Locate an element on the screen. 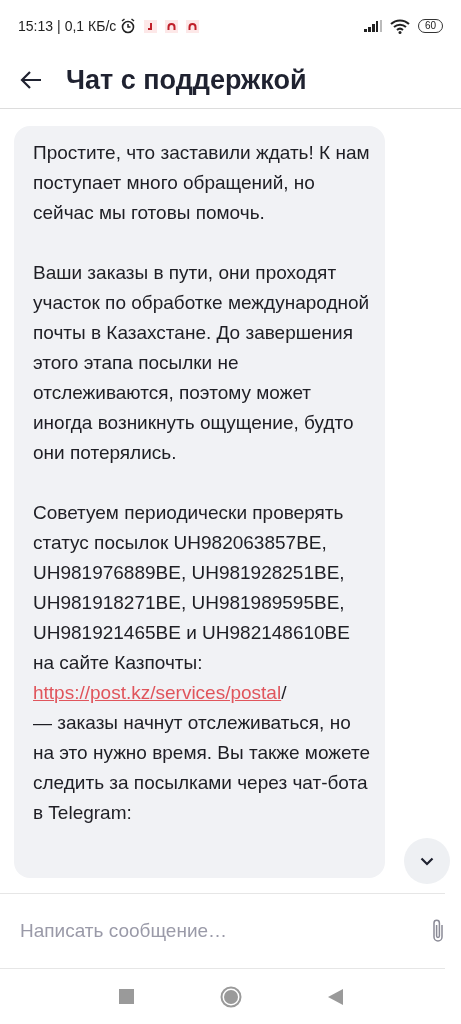  home-icon is located at coordinates (230, 996).